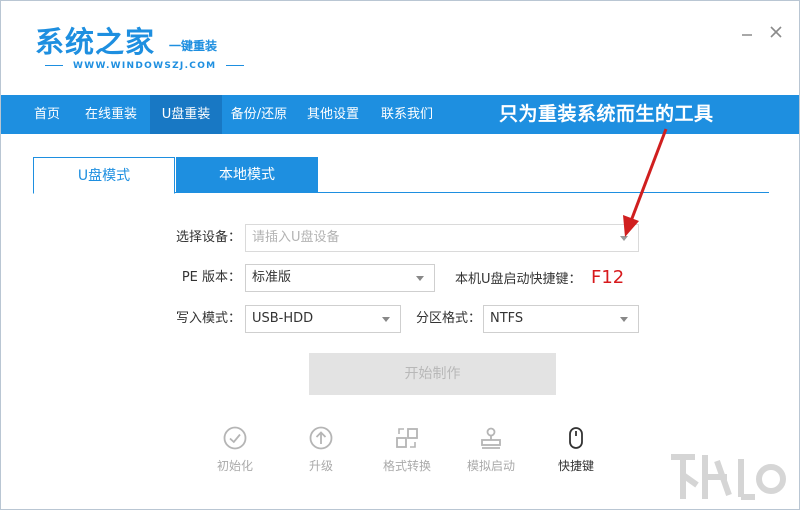 Image resolution: width=800 pixels, height=510 pixels. Describe the element at coordinates (95, 42) in the screenshot. I see `logo-title: 系统之家` at that location.